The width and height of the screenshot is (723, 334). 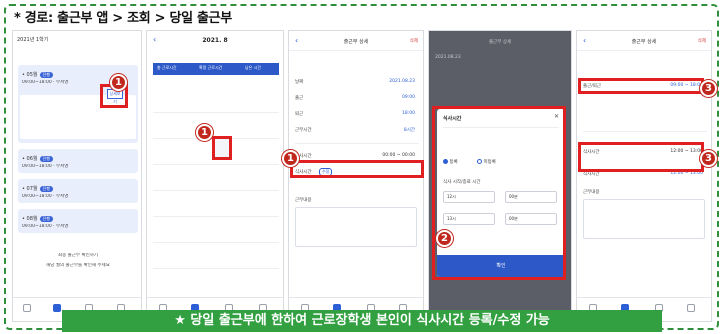 I want to click on field-label: 날짜, so click(x=299, y=82).